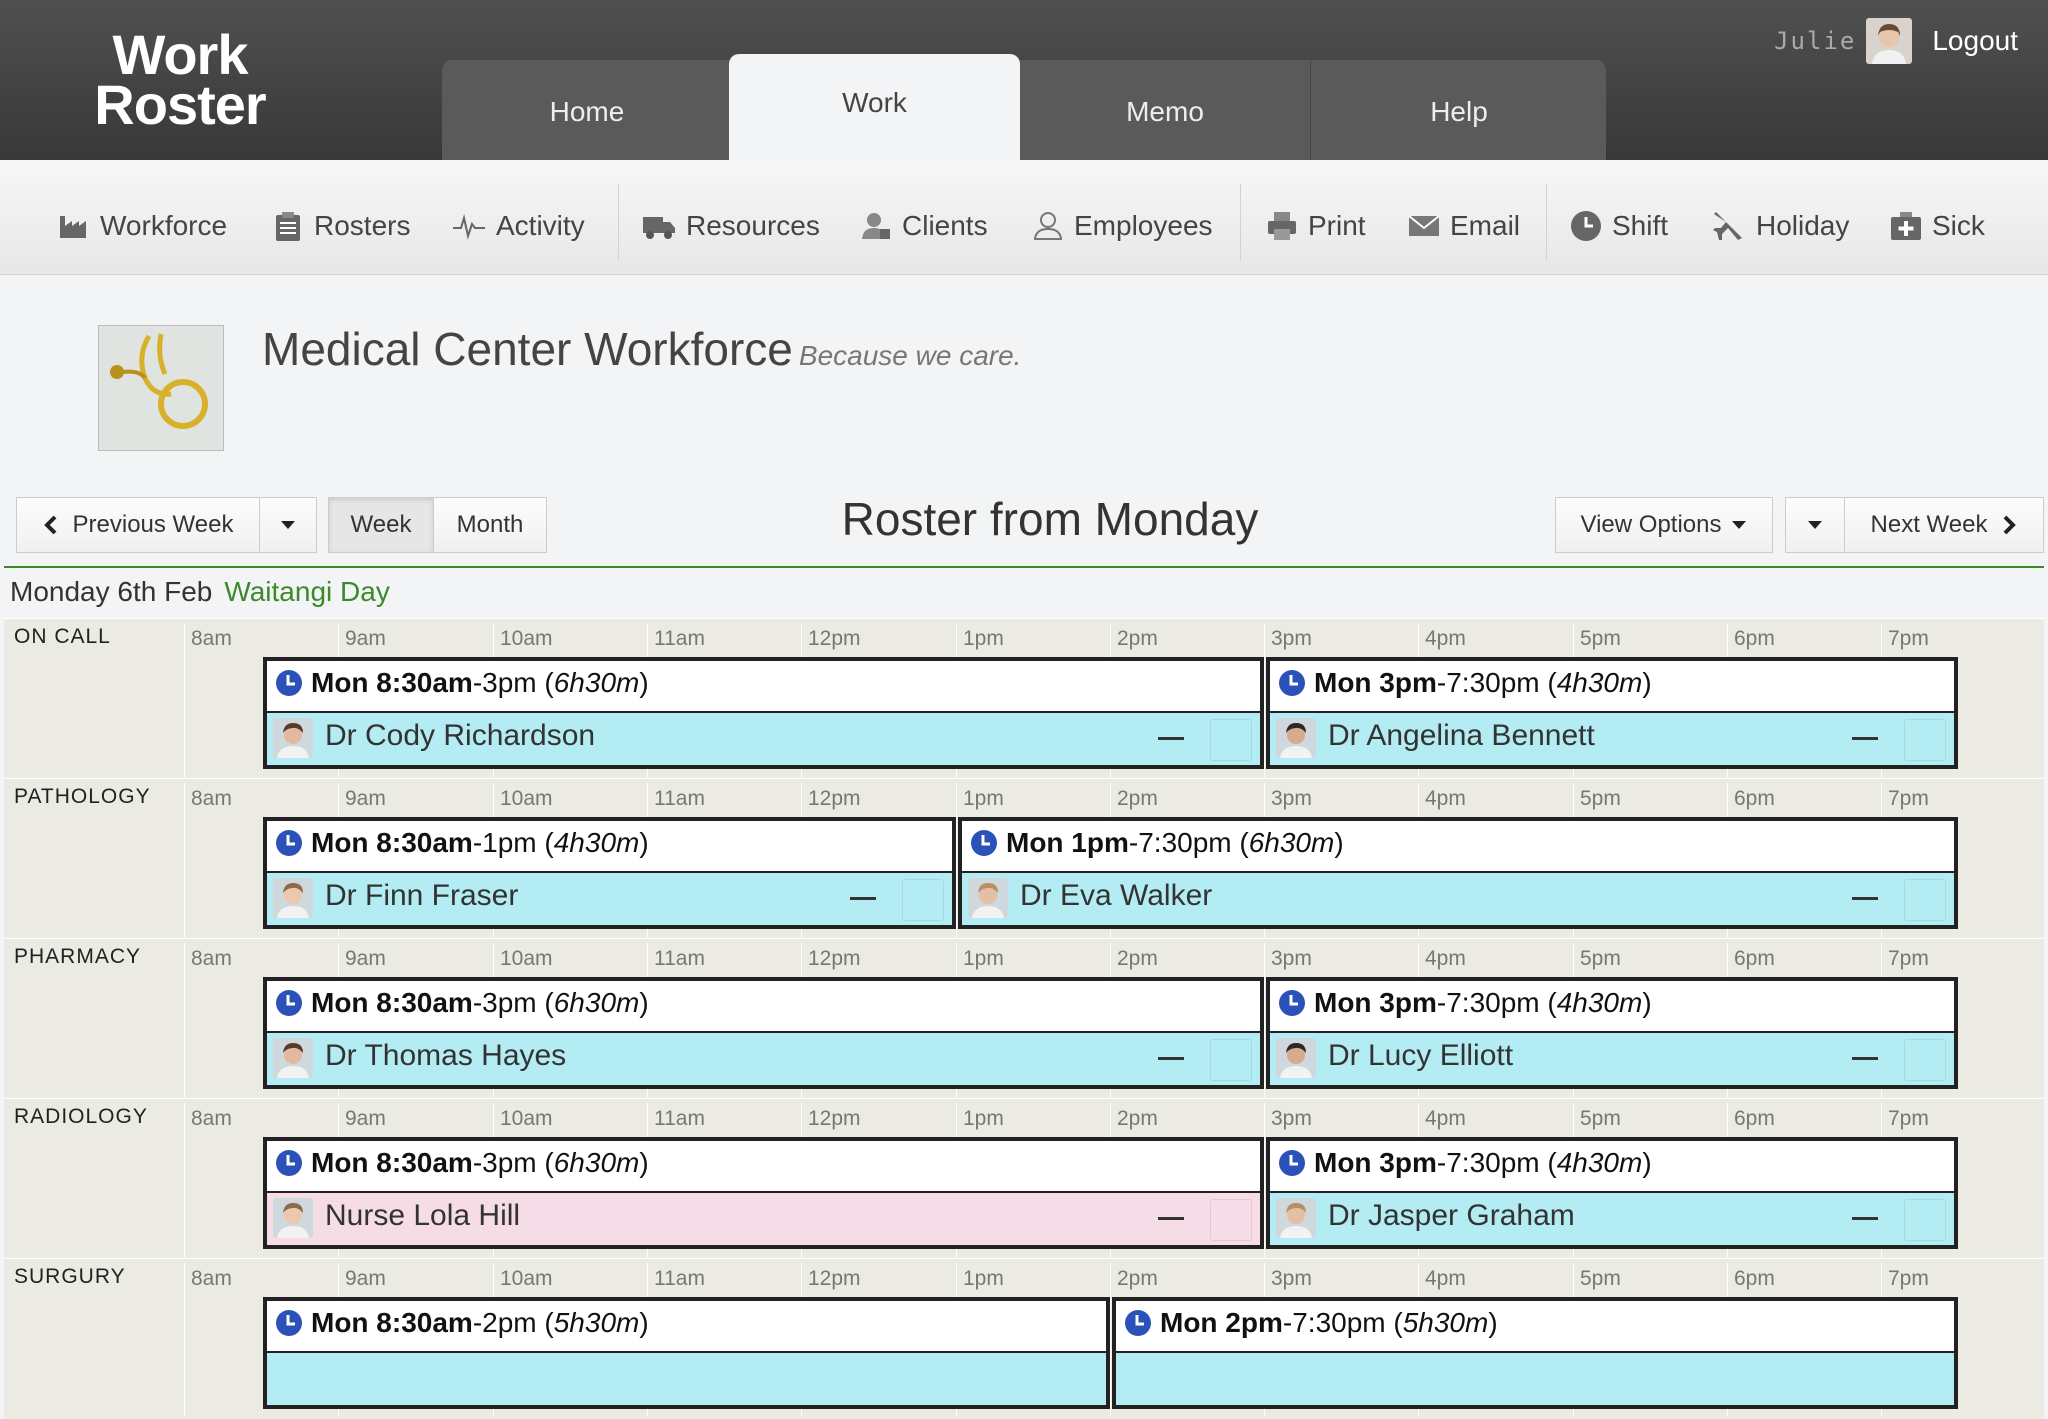 The image size is (2048, 1419). I want to click on shift-assignee: Dr Thomas Hayes, so click(763, 1058).